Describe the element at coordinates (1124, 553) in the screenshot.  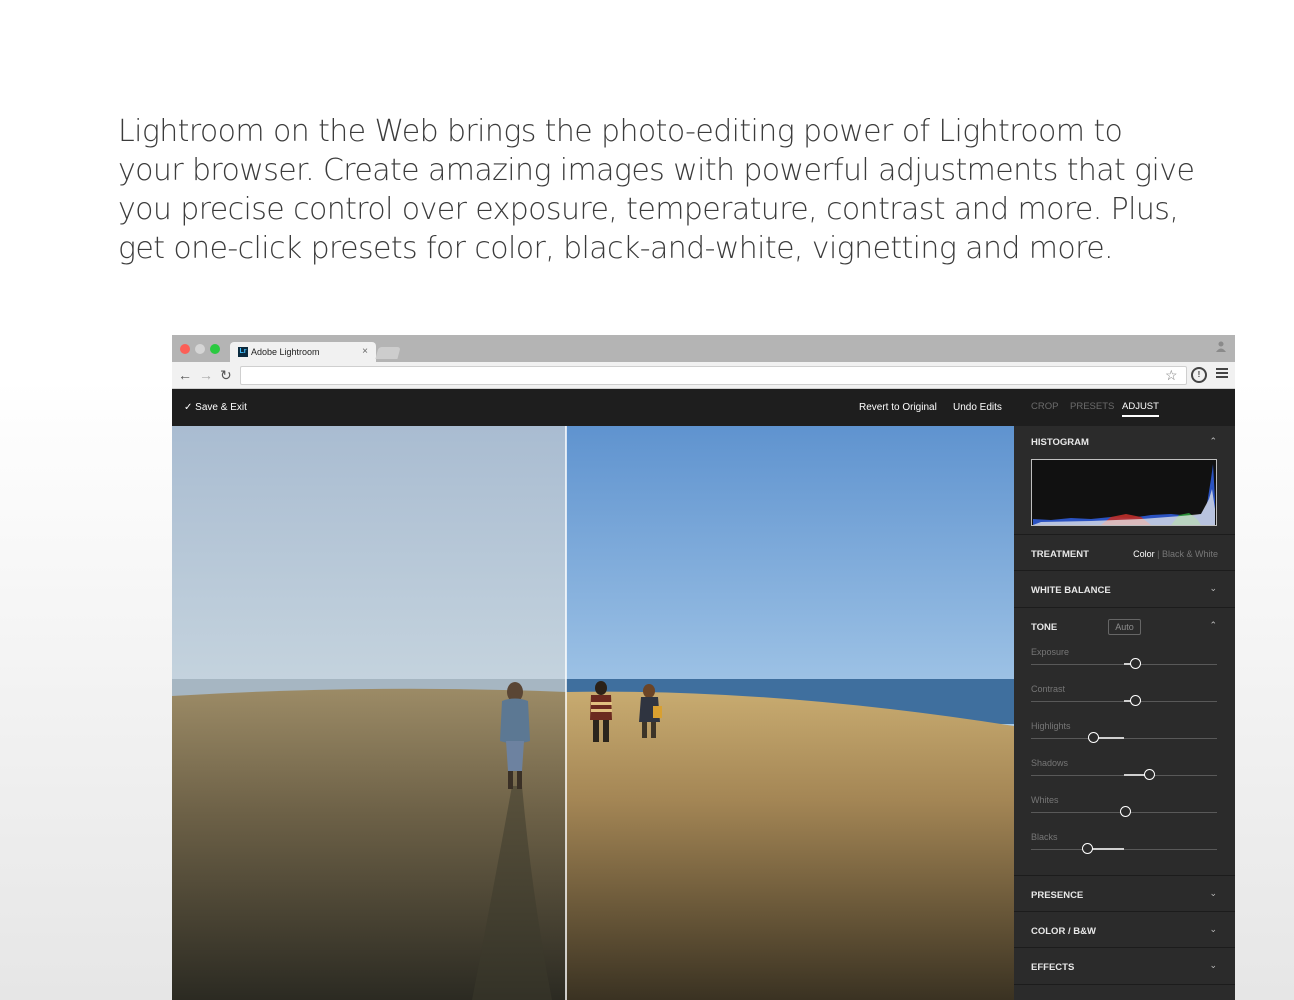
I see `treatment-section: TREATMENT Color | Black & White` at that location.